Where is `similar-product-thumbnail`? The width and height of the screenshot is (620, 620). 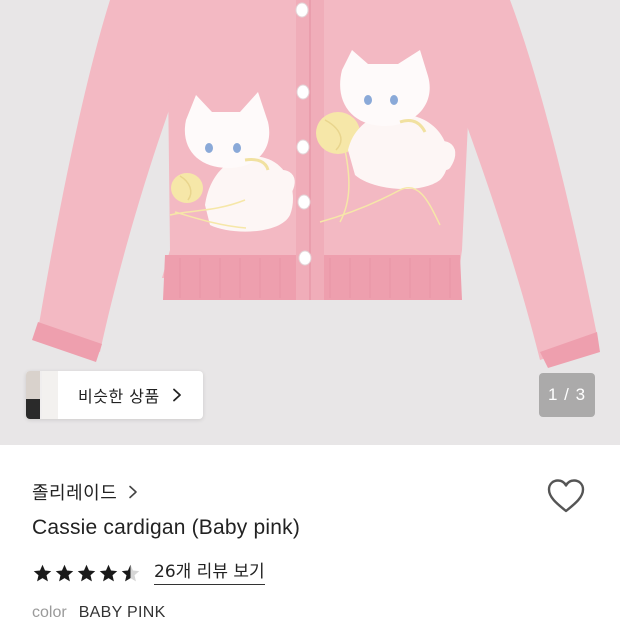 similar-product-thumbnail is located at coordinates (42, 395).